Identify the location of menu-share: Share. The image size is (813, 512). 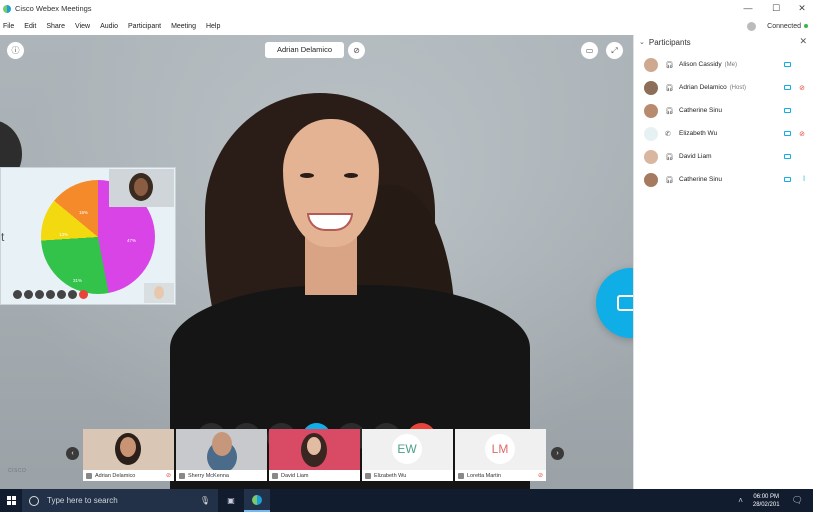
(55, 26).